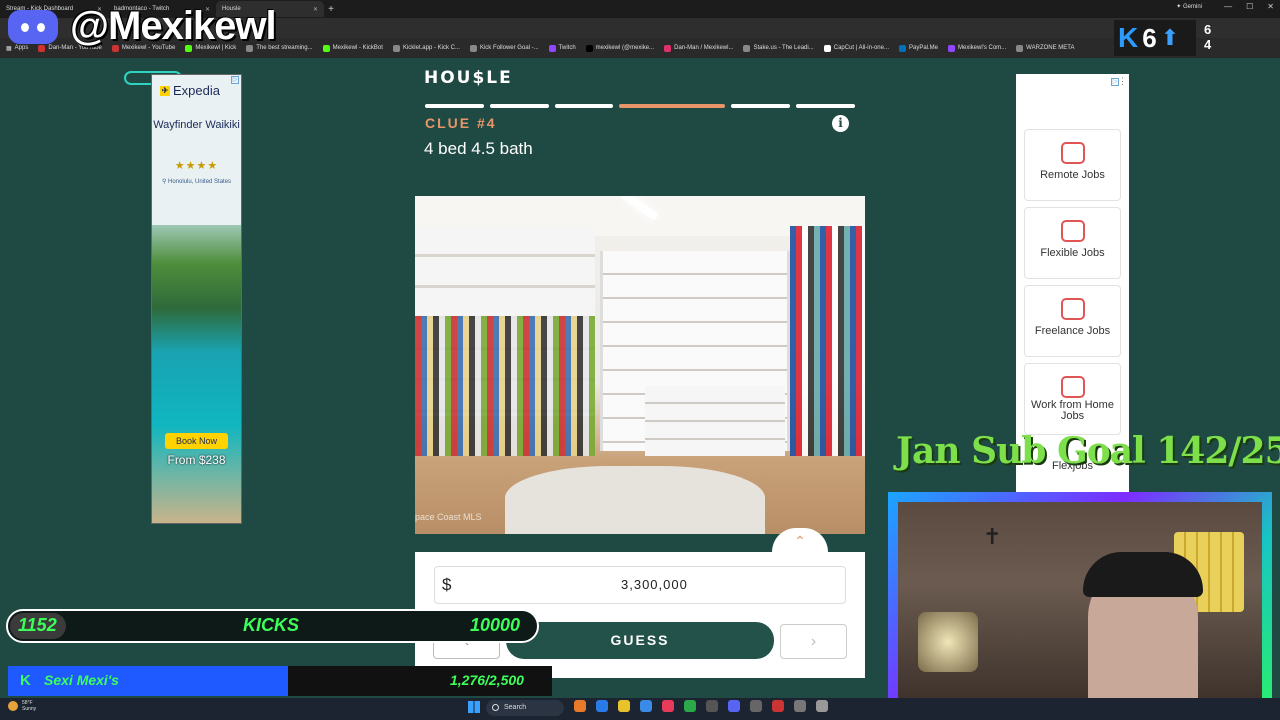  Describe the element at coordinates (37, 625) in the screenshot. I see `kicks-count: 1152` at that location.